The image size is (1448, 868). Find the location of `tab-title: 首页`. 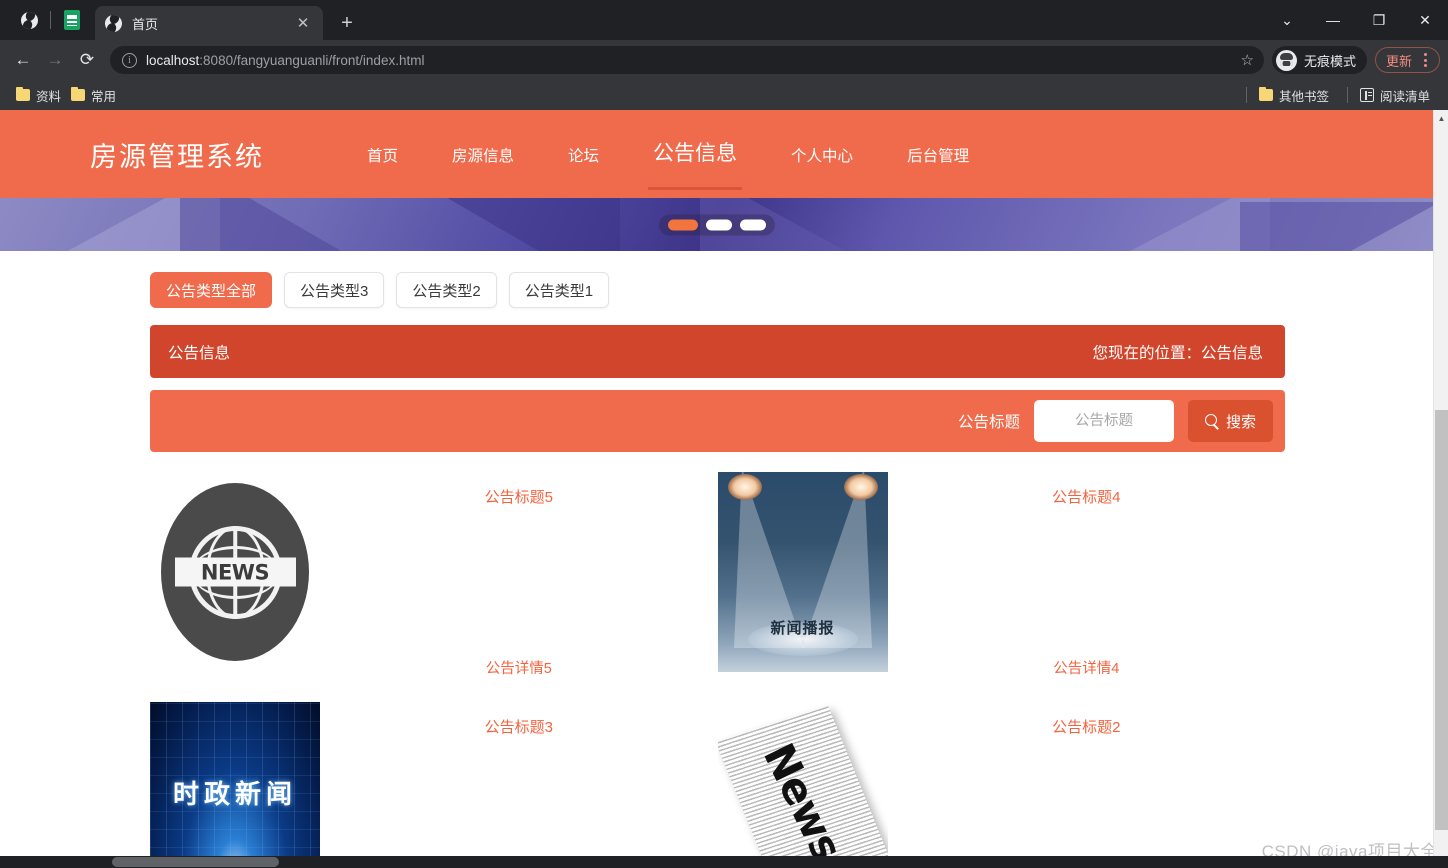

tab-title: 首页 is located at coordinates (145, 24).